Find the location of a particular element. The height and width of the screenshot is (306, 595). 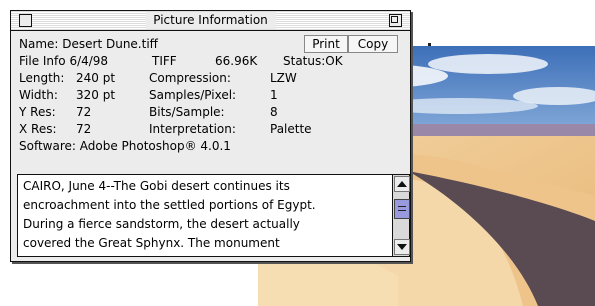

print-button: Print is located at coordinates (326, 44).